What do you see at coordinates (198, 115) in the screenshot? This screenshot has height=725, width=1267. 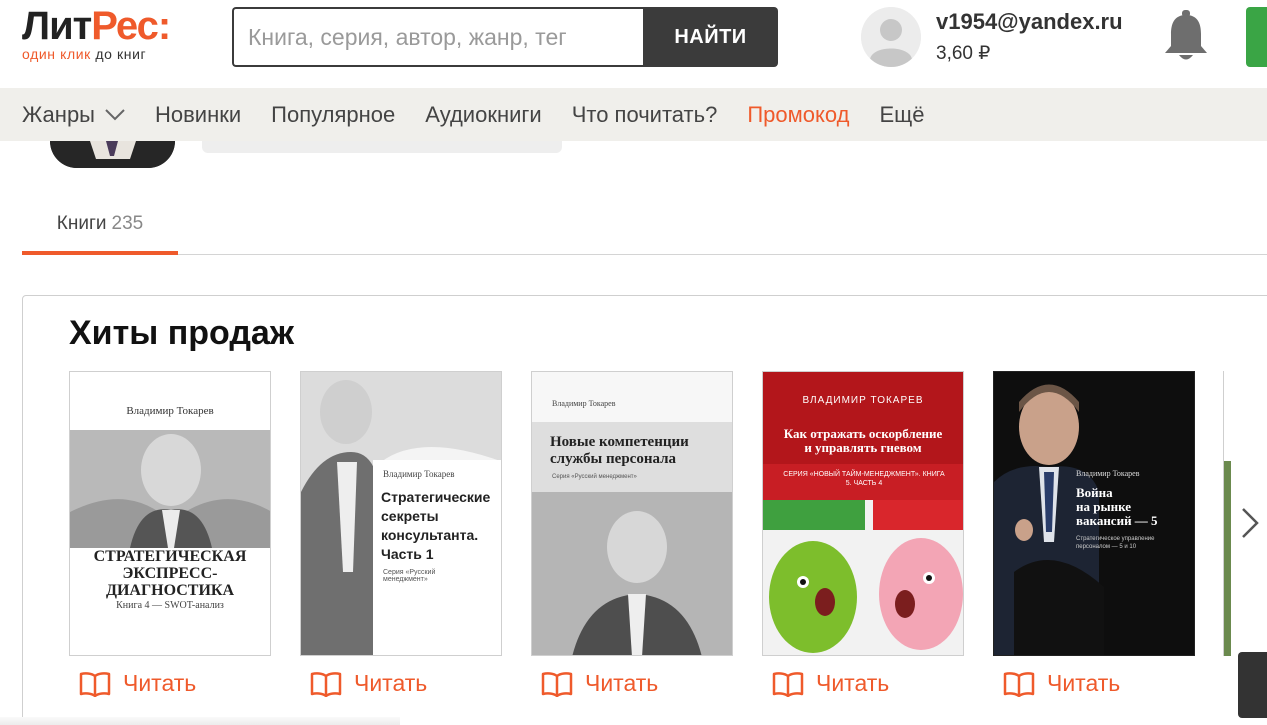 I see `nav-new: Новинки` at bounding box center [198, 115].